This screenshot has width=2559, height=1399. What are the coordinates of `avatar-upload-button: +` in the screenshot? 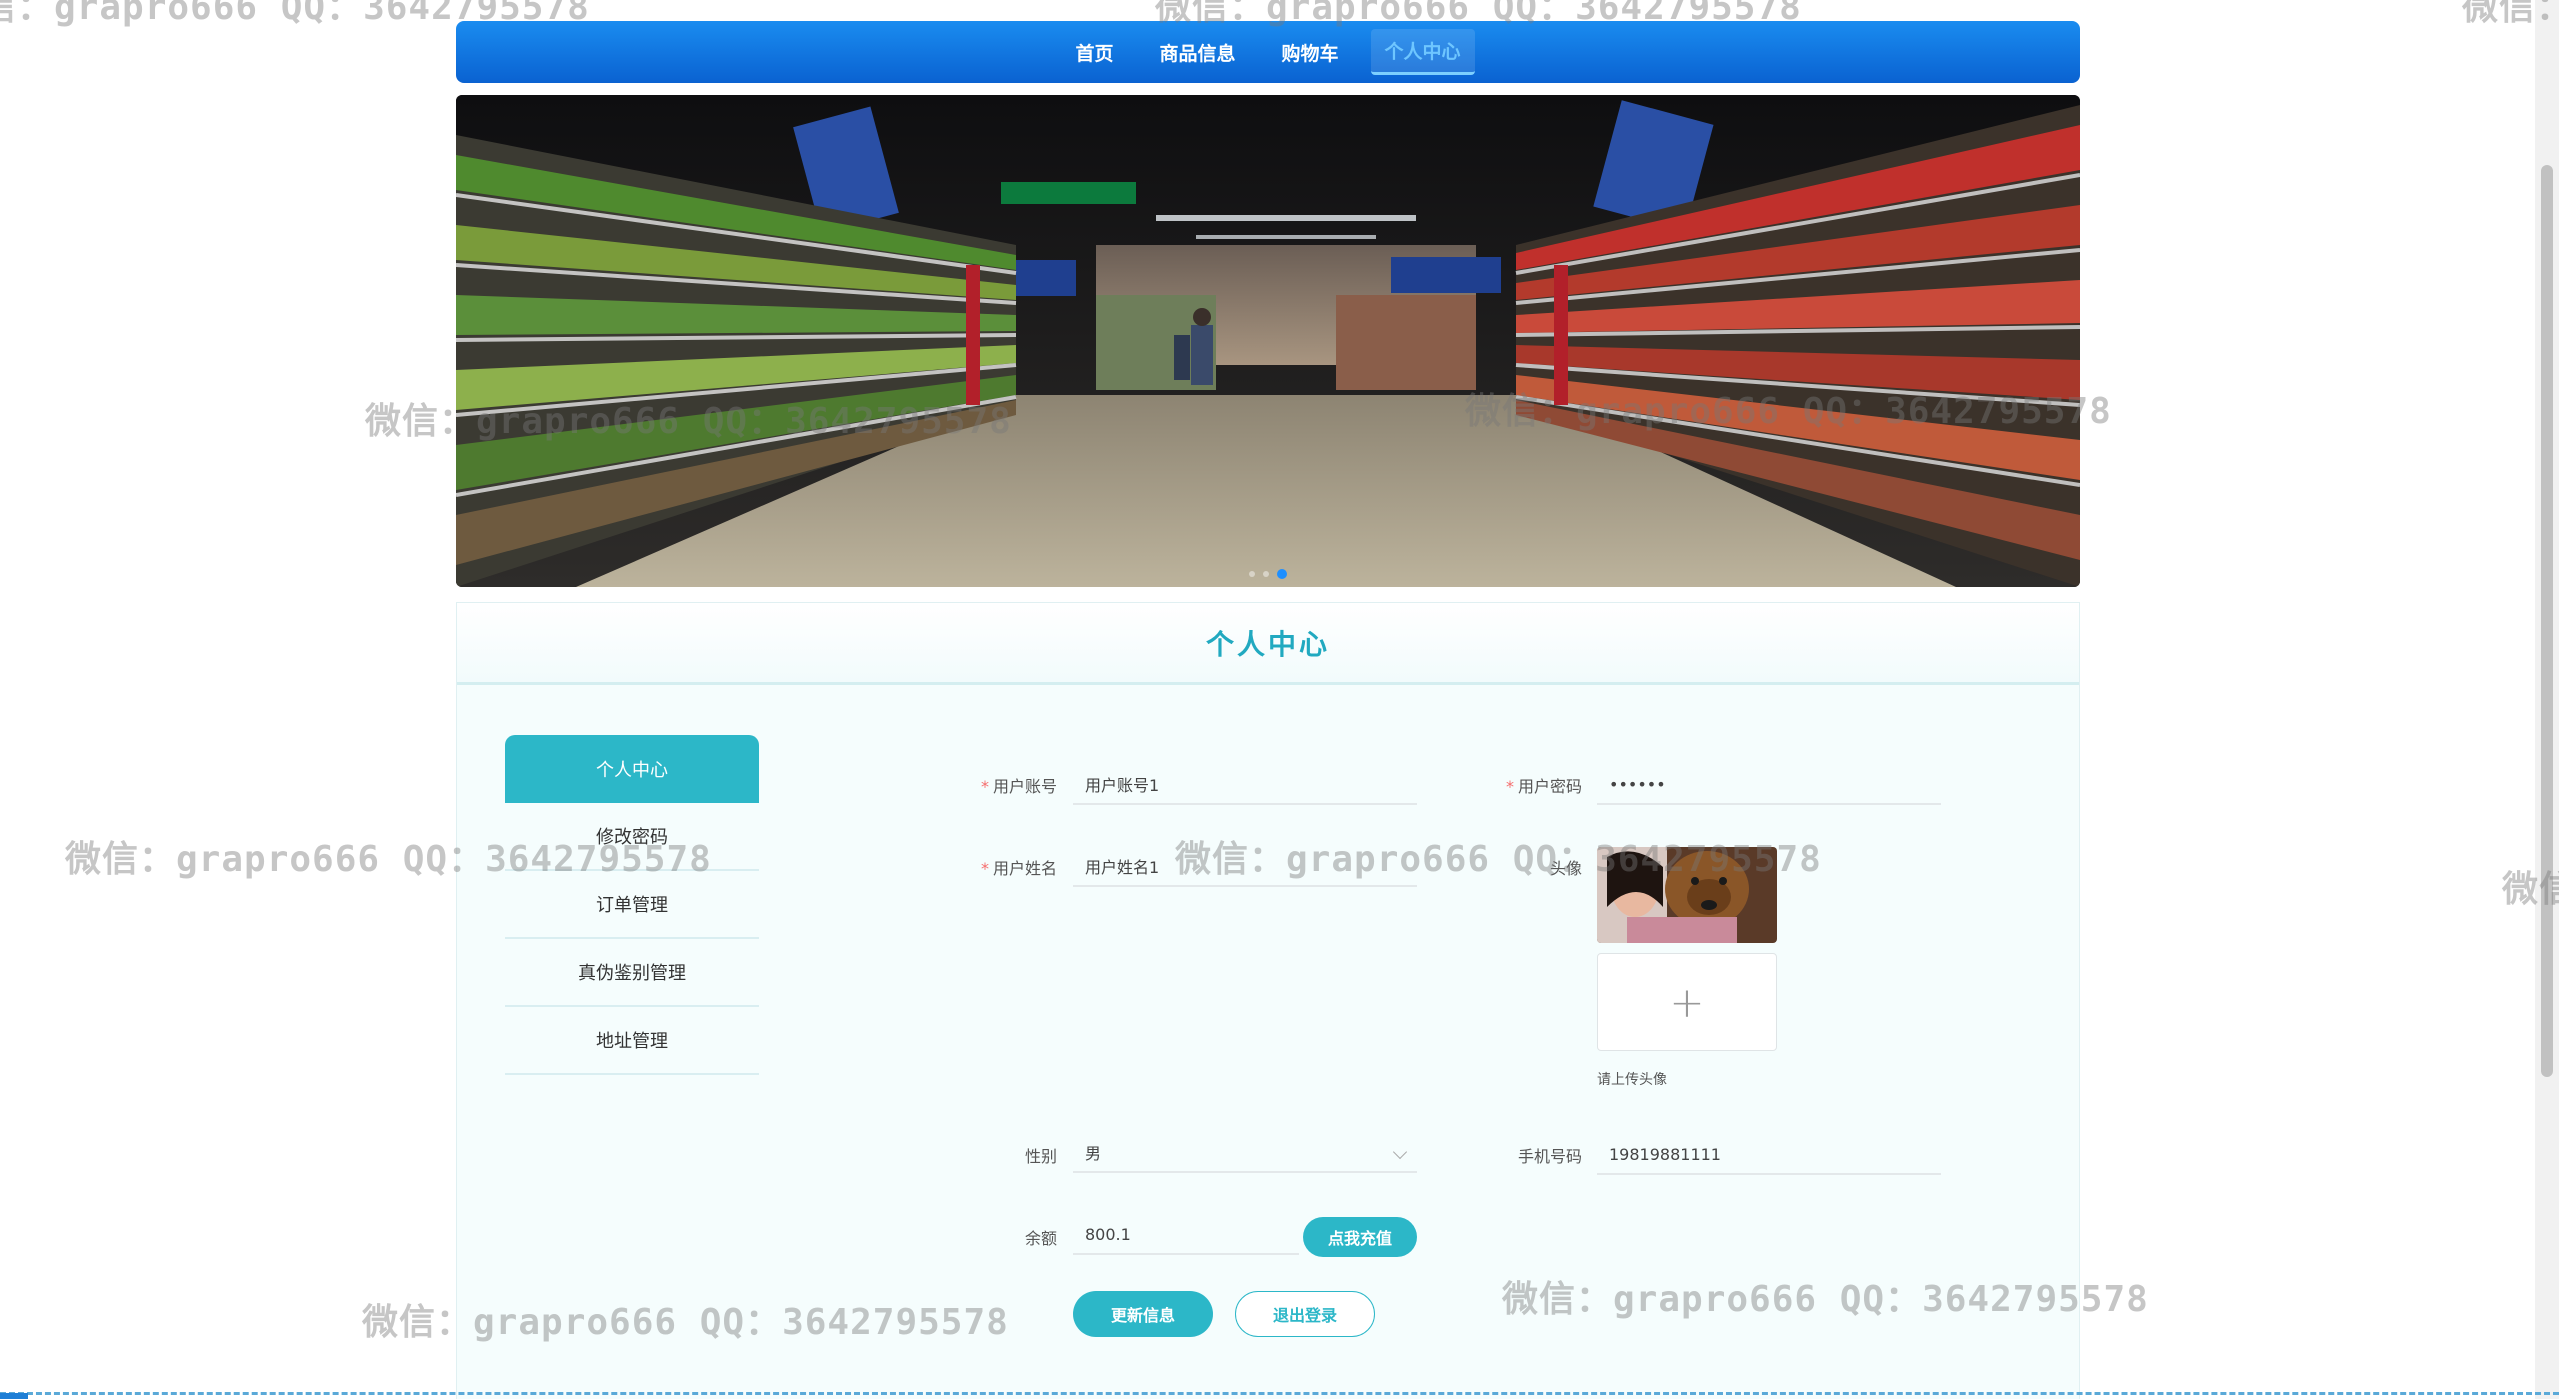 It's located at (1687, 1002).